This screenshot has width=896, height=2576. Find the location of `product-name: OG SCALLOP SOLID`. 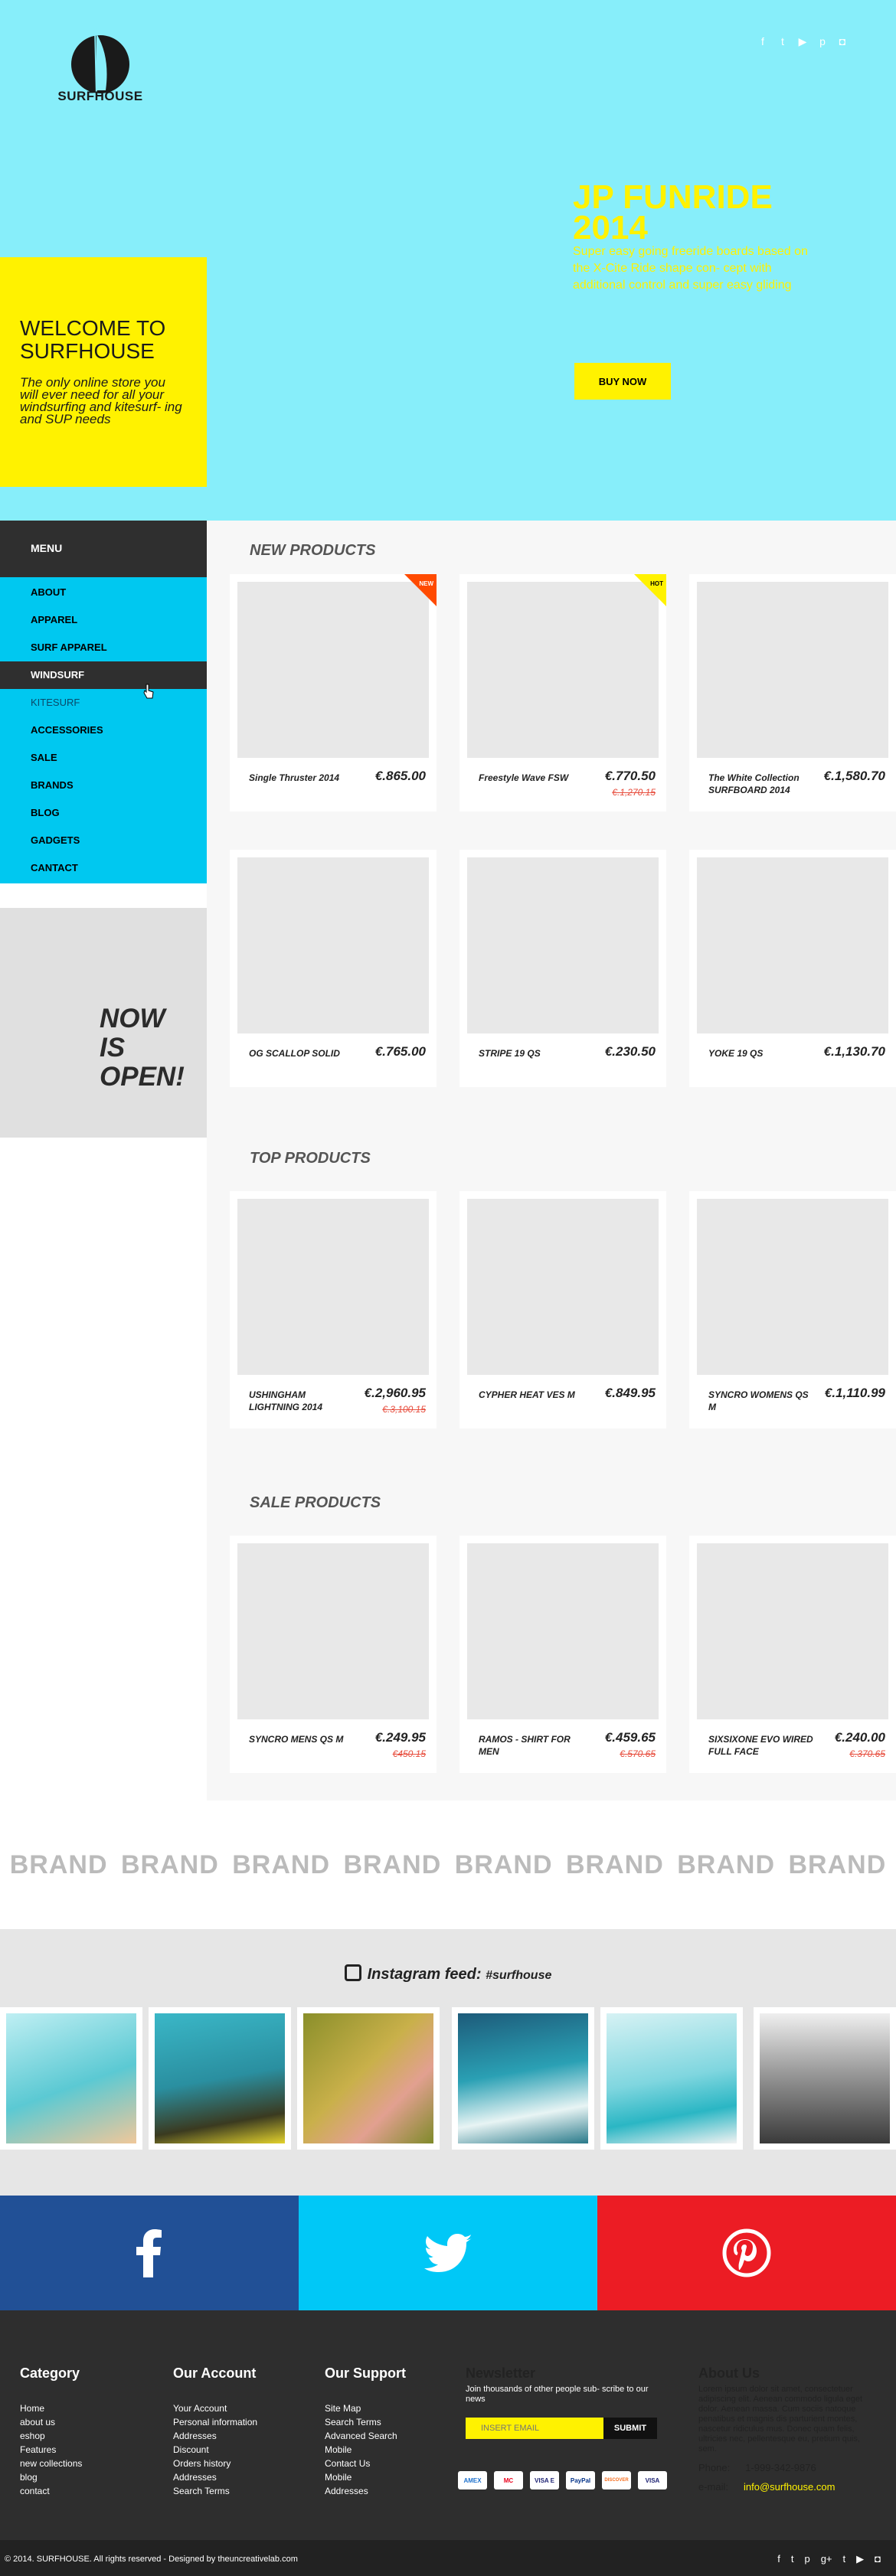

product-name: OG SCALLOP SOLID is located at coordinates (302, 1053).